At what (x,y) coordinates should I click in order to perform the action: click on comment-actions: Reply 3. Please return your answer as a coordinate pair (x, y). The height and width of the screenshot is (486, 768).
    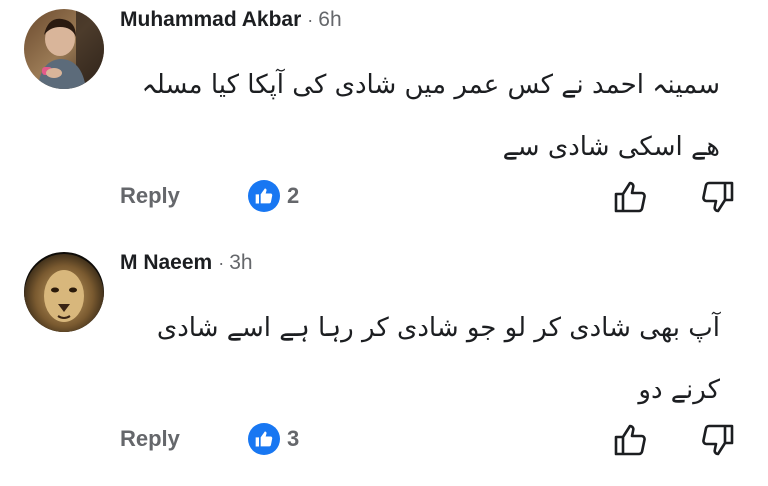
    Looking at the image, I should click on (384, 441).